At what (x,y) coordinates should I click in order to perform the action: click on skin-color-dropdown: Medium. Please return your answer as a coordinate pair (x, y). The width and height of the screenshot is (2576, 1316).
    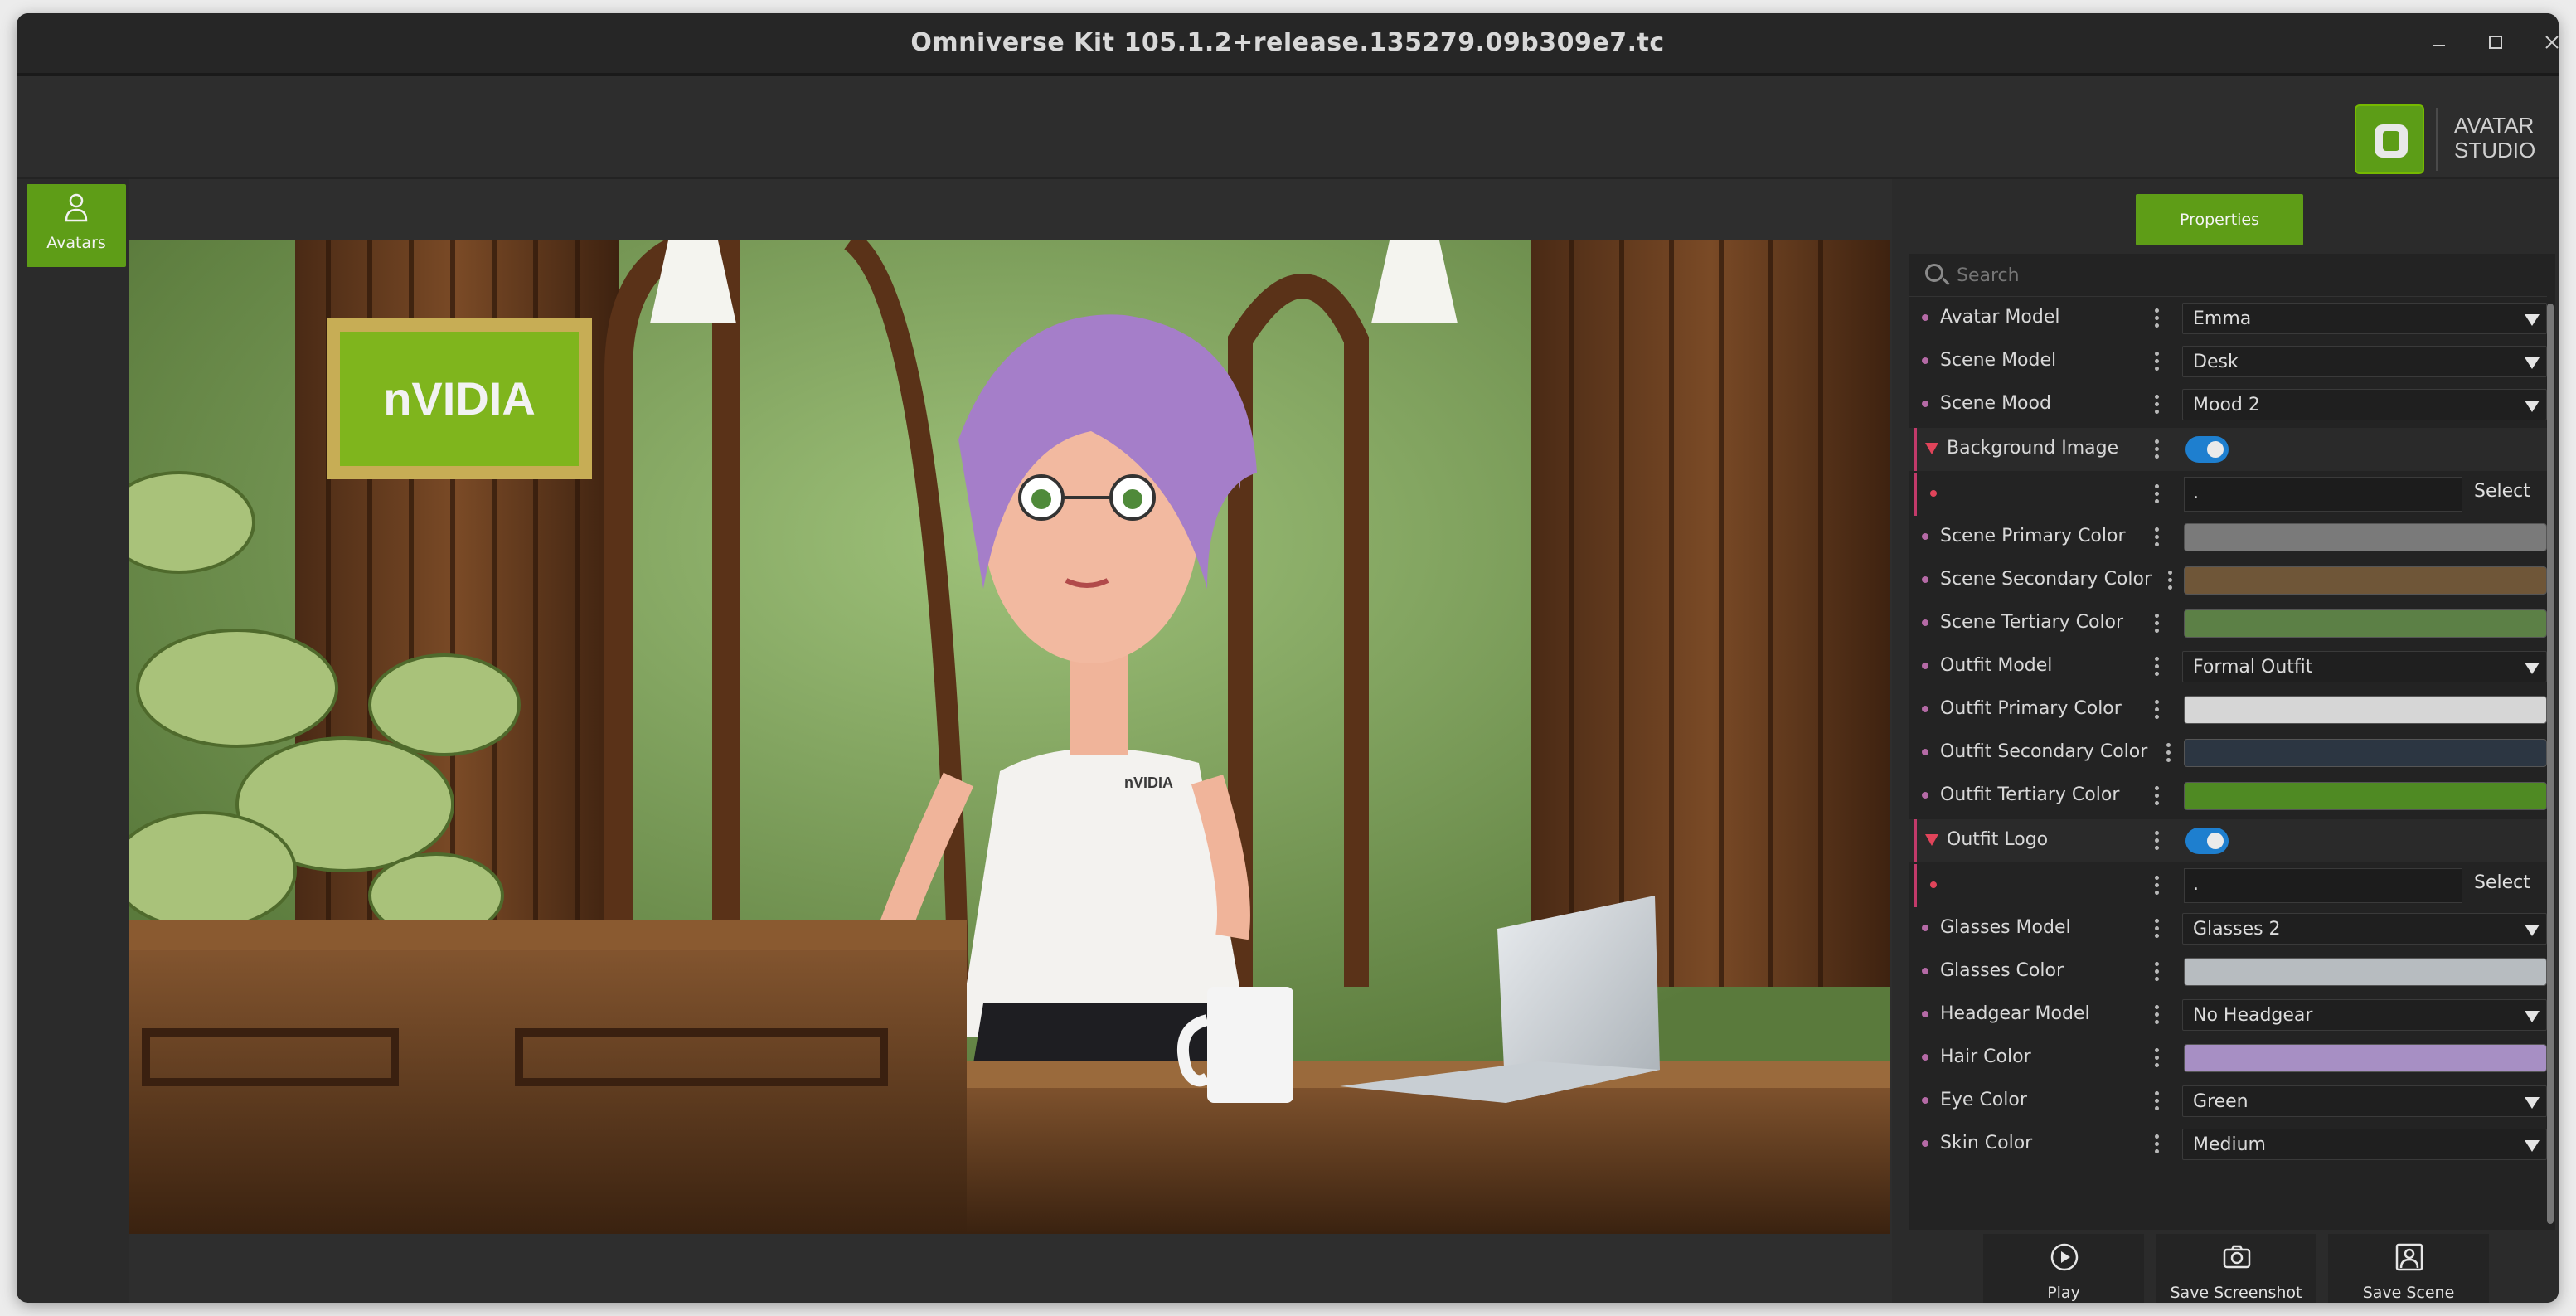
    Looking at the image, I should click on (2364, 1144).